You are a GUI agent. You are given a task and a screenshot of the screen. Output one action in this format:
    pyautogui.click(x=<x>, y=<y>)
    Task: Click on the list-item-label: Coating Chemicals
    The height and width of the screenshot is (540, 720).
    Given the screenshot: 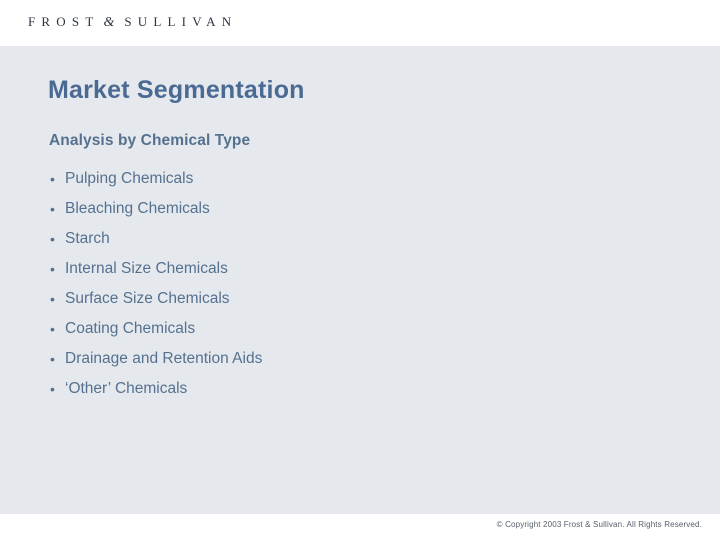 What is the action you would take?
    pyautogui.click(x=130, y=328)
    